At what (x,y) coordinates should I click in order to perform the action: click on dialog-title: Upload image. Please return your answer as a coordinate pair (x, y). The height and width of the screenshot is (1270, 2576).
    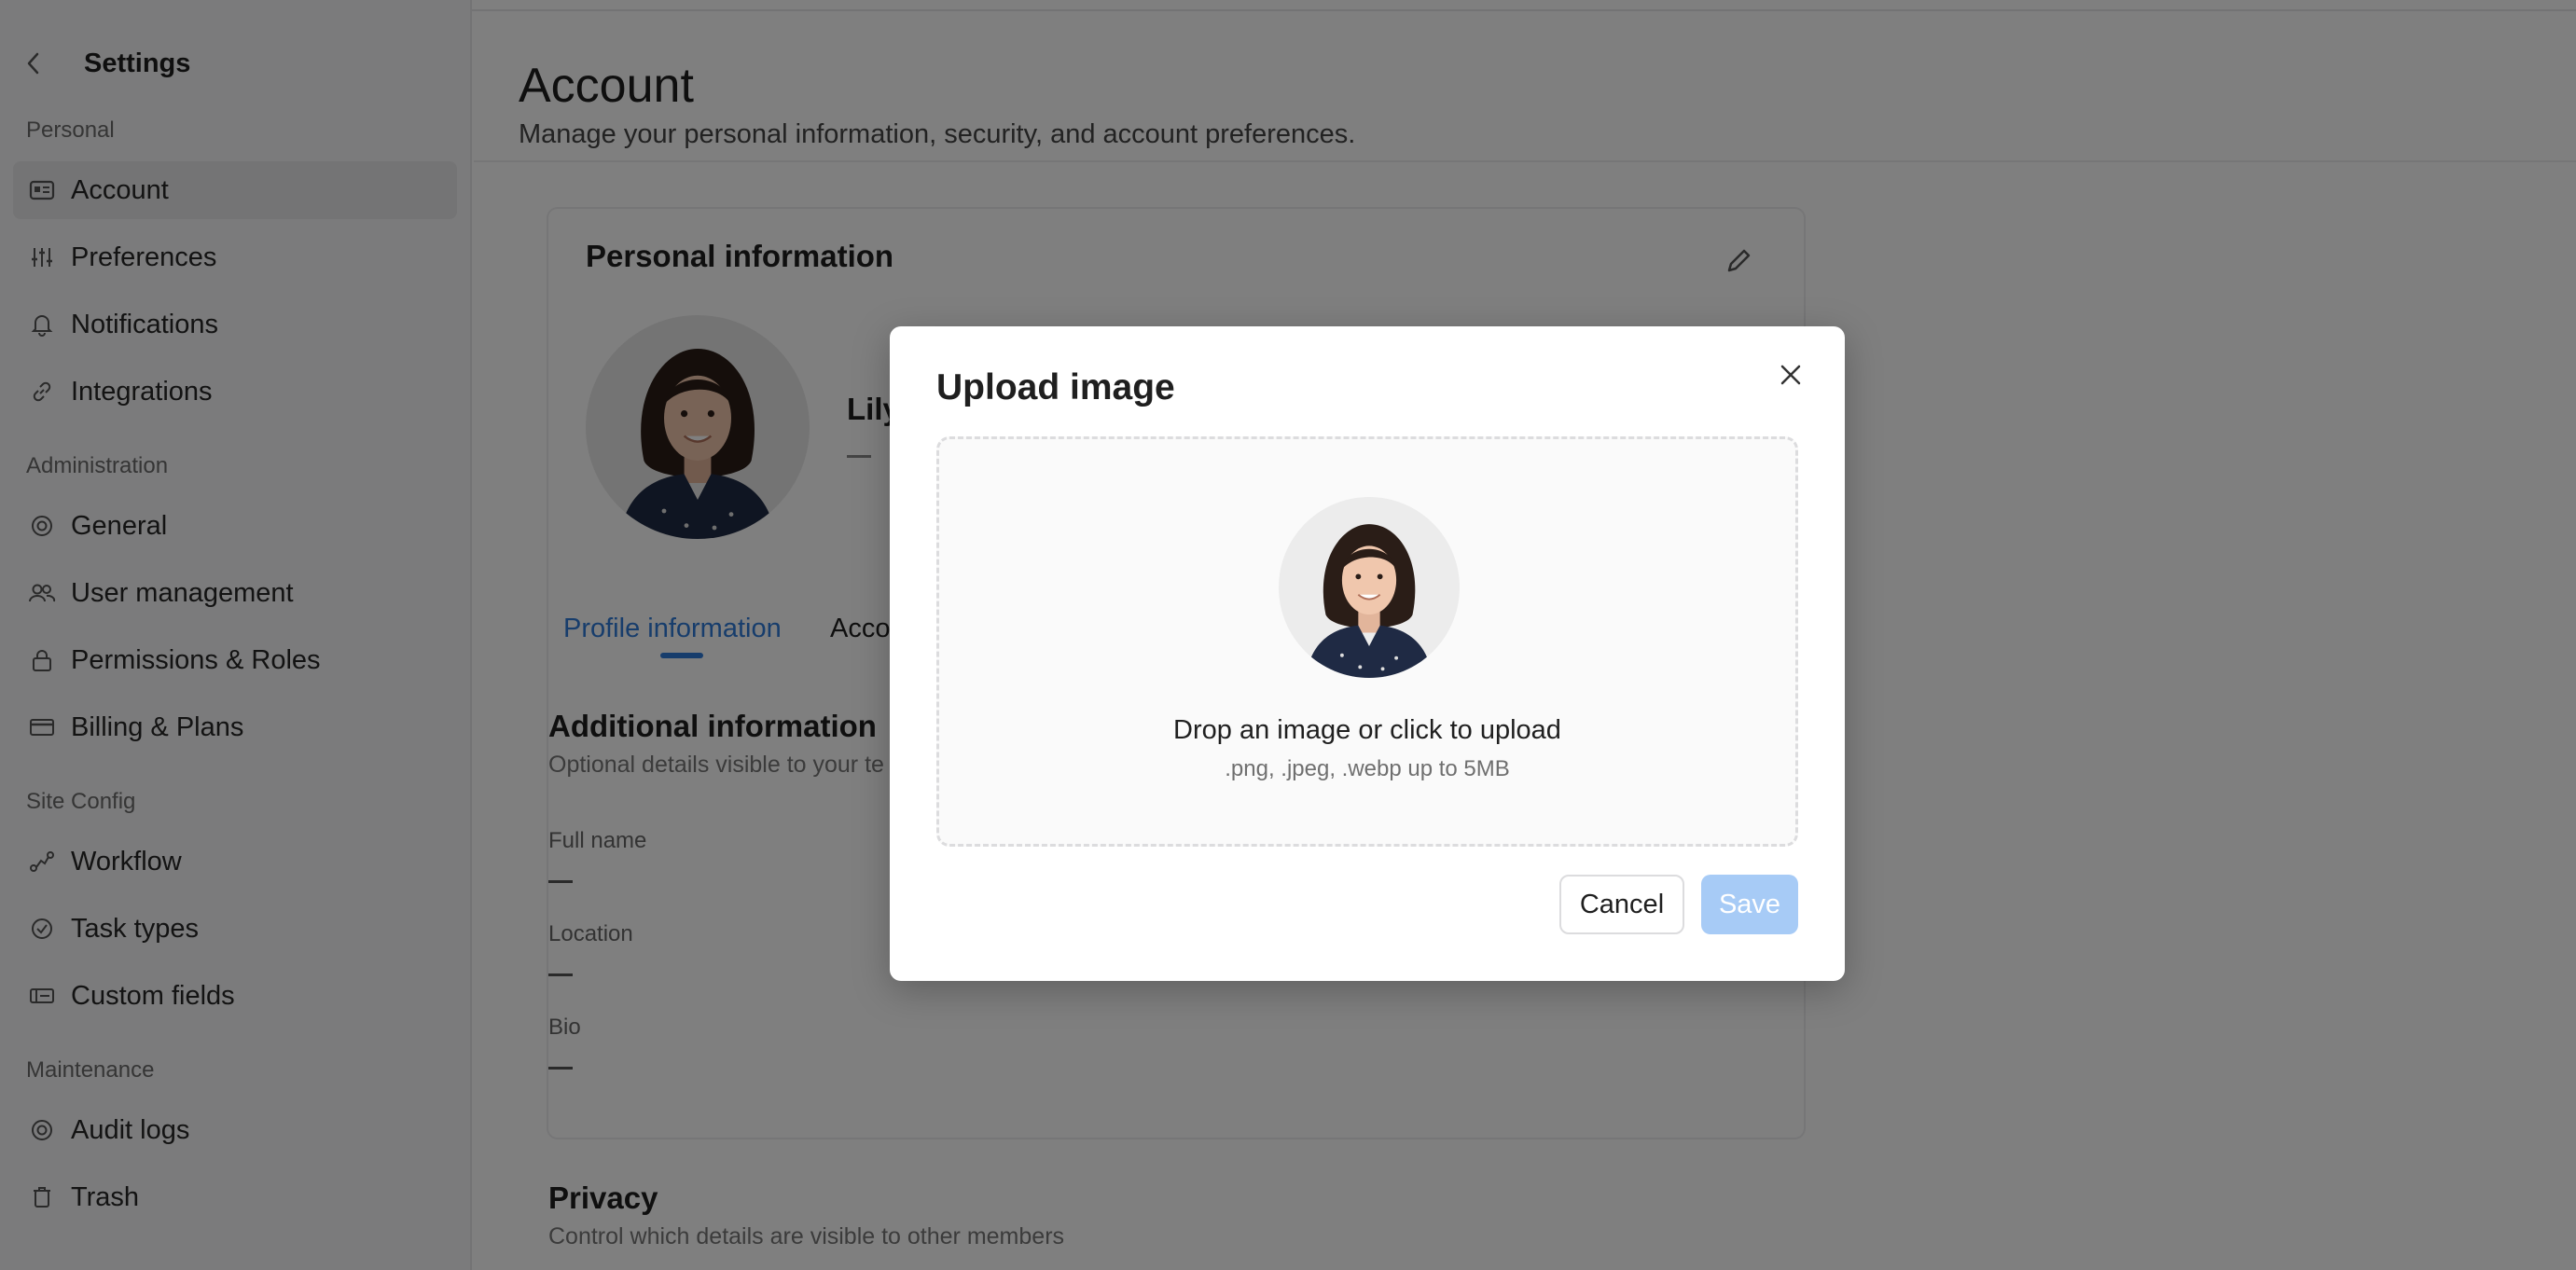
    Looking at the image, I should click on (1055, 387).